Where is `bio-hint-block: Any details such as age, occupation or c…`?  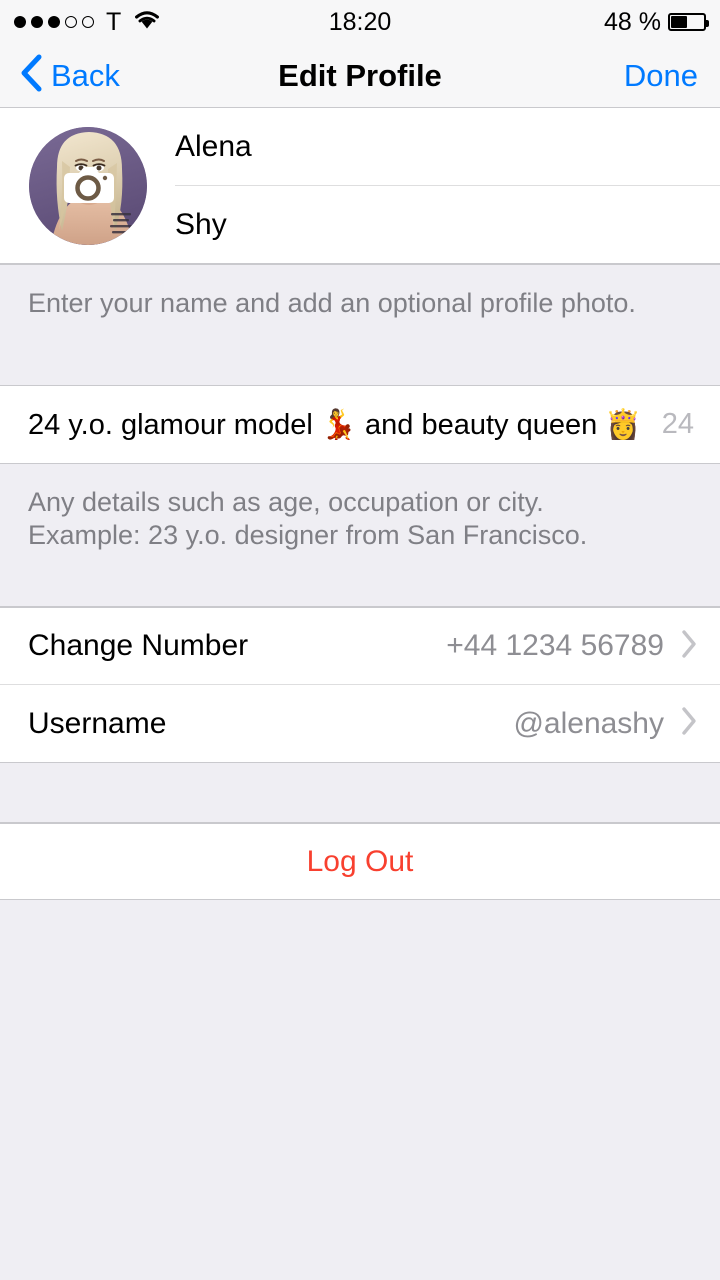
bio-hint-block: Any details such as age, occupation or c… is located at coordinates (360, 535).